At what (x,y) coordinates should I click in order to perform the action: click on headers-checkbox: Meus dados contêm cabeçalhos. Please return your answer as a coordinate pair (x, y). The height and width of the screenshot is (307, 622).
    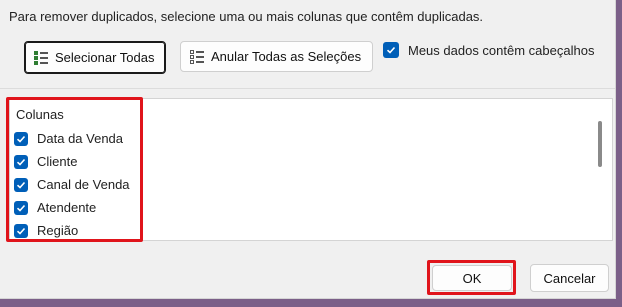
    Looking at the image, I should click on (488, 50).